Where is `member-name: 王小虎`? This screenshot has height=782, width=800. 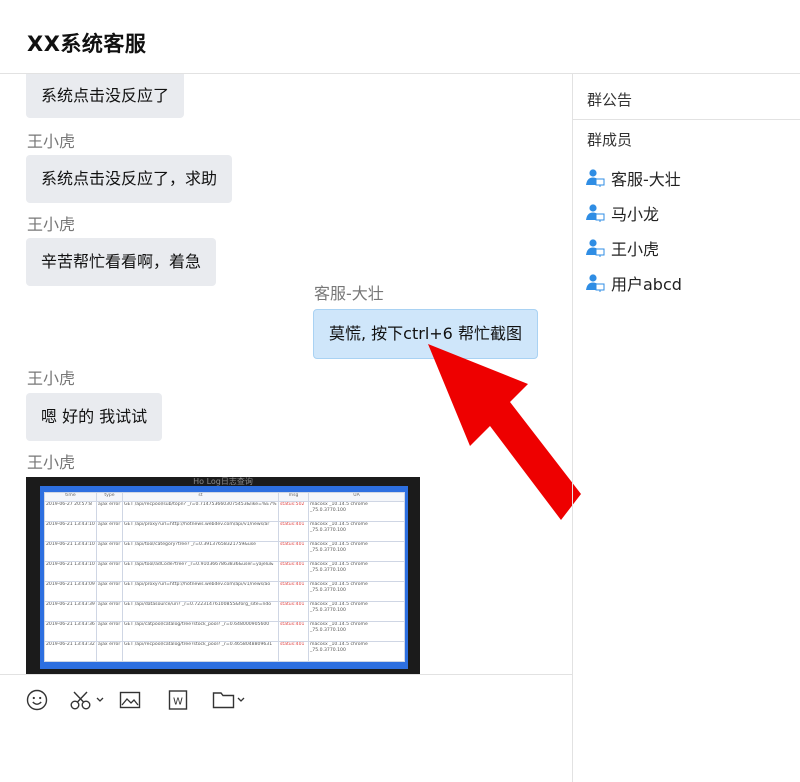
member-name: 王小虎 is located at coordinates (635, 249).